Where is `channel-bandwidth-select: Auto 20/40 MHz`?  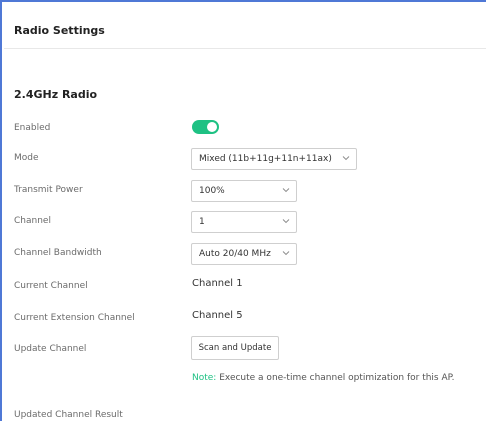
channel-bandwidth-select: Auto 20/40 MHz is located at coordinates (244, 254).